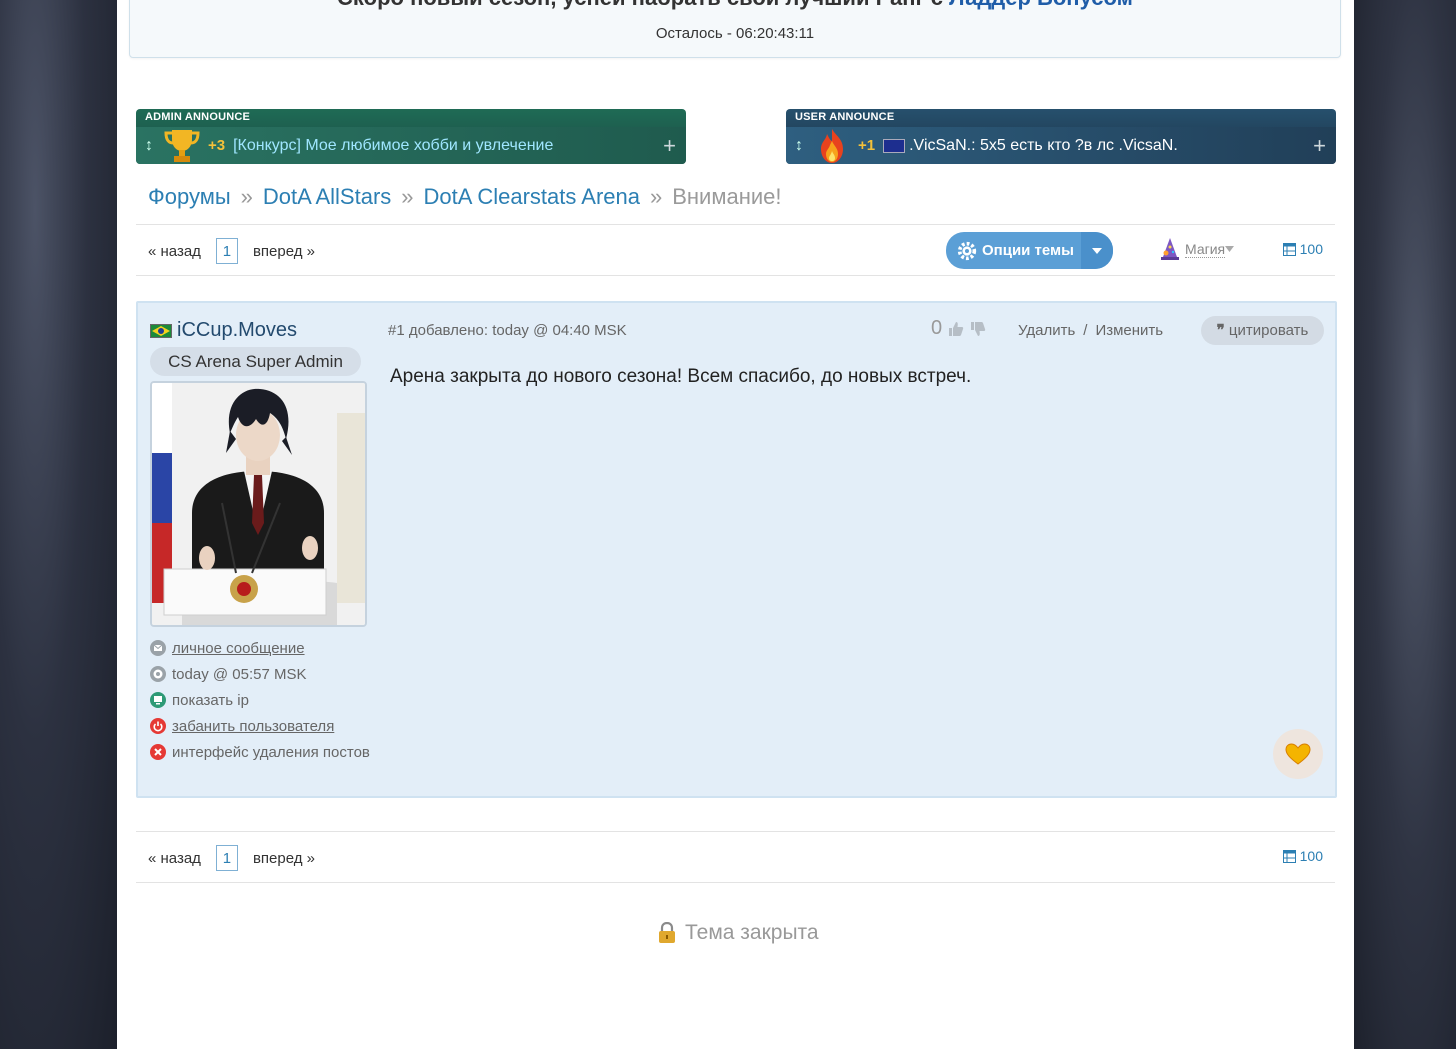  Describe the element at coordinates (161, 330) in the screenshot. I see `country-flag-icon` at that location.